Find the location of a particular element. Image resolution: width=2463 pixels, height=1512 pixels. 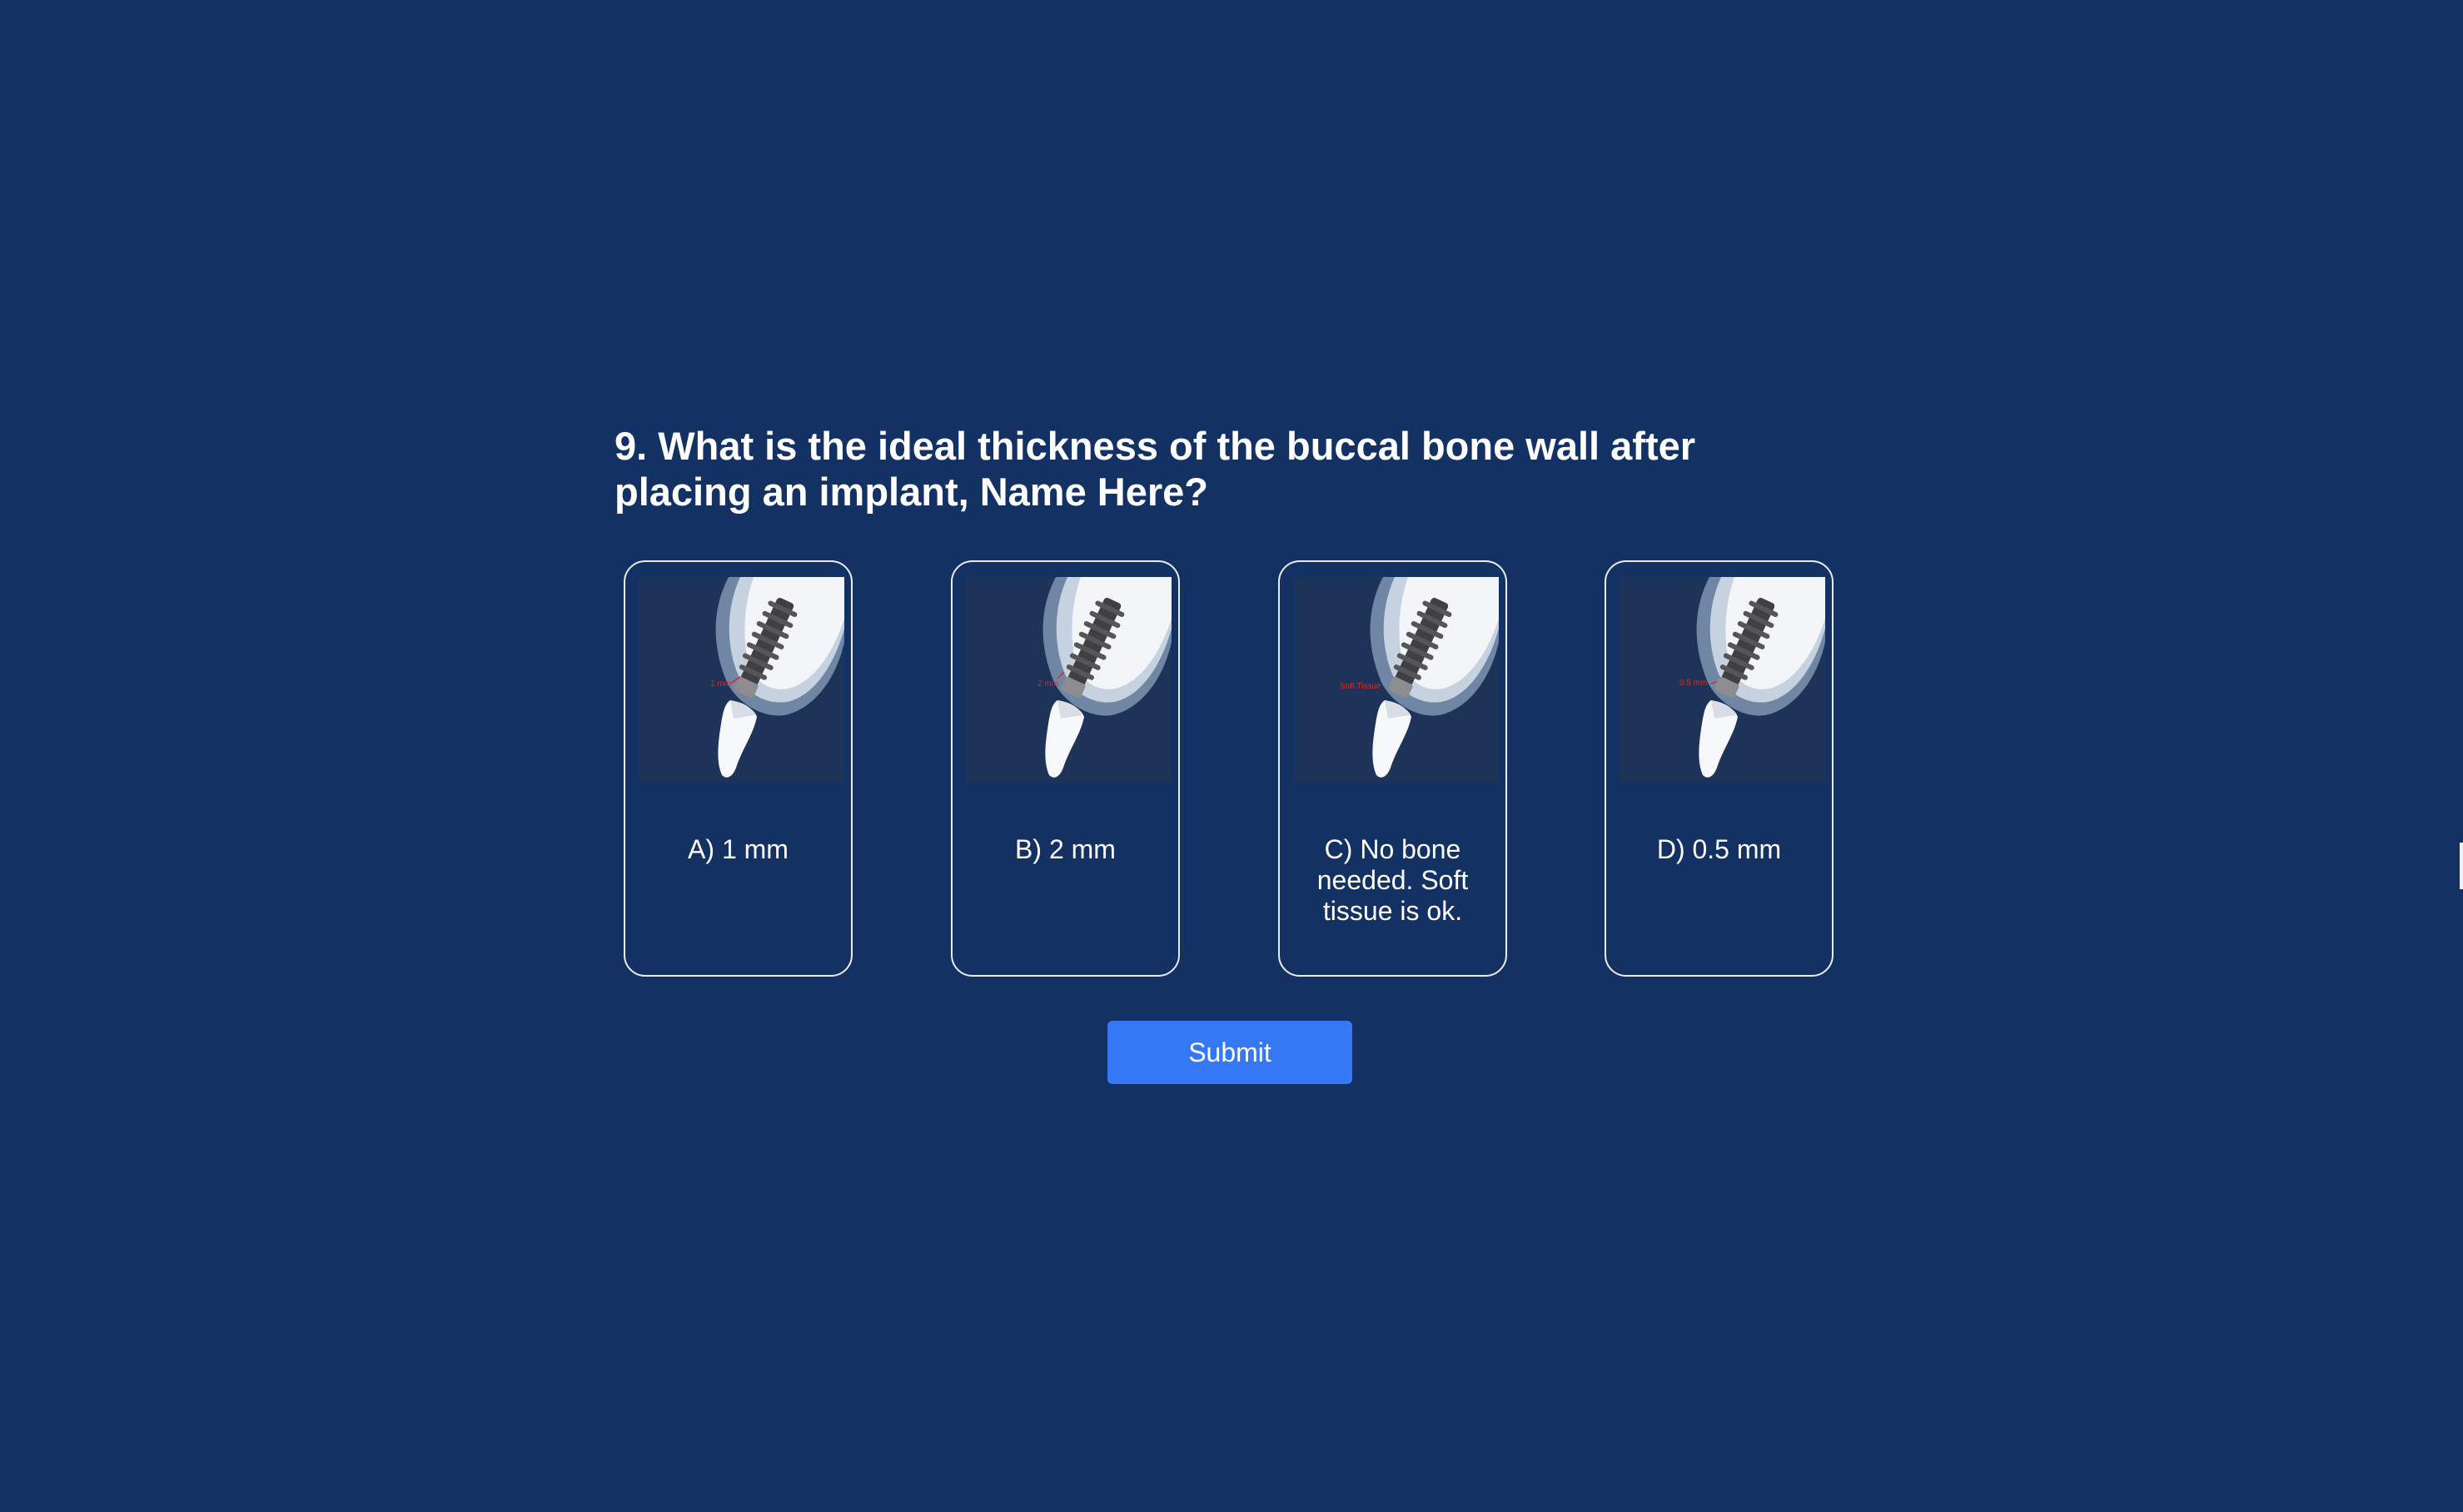

annotation-label: Soft Tissue is located at coordinates (1360, 687).